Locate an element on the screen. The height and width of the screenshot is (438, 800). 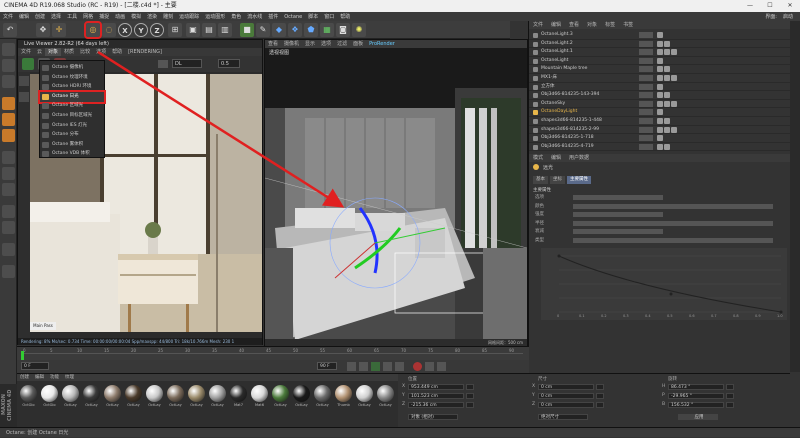
menu-item: 捕捉 is located at coordinates (104, 17).